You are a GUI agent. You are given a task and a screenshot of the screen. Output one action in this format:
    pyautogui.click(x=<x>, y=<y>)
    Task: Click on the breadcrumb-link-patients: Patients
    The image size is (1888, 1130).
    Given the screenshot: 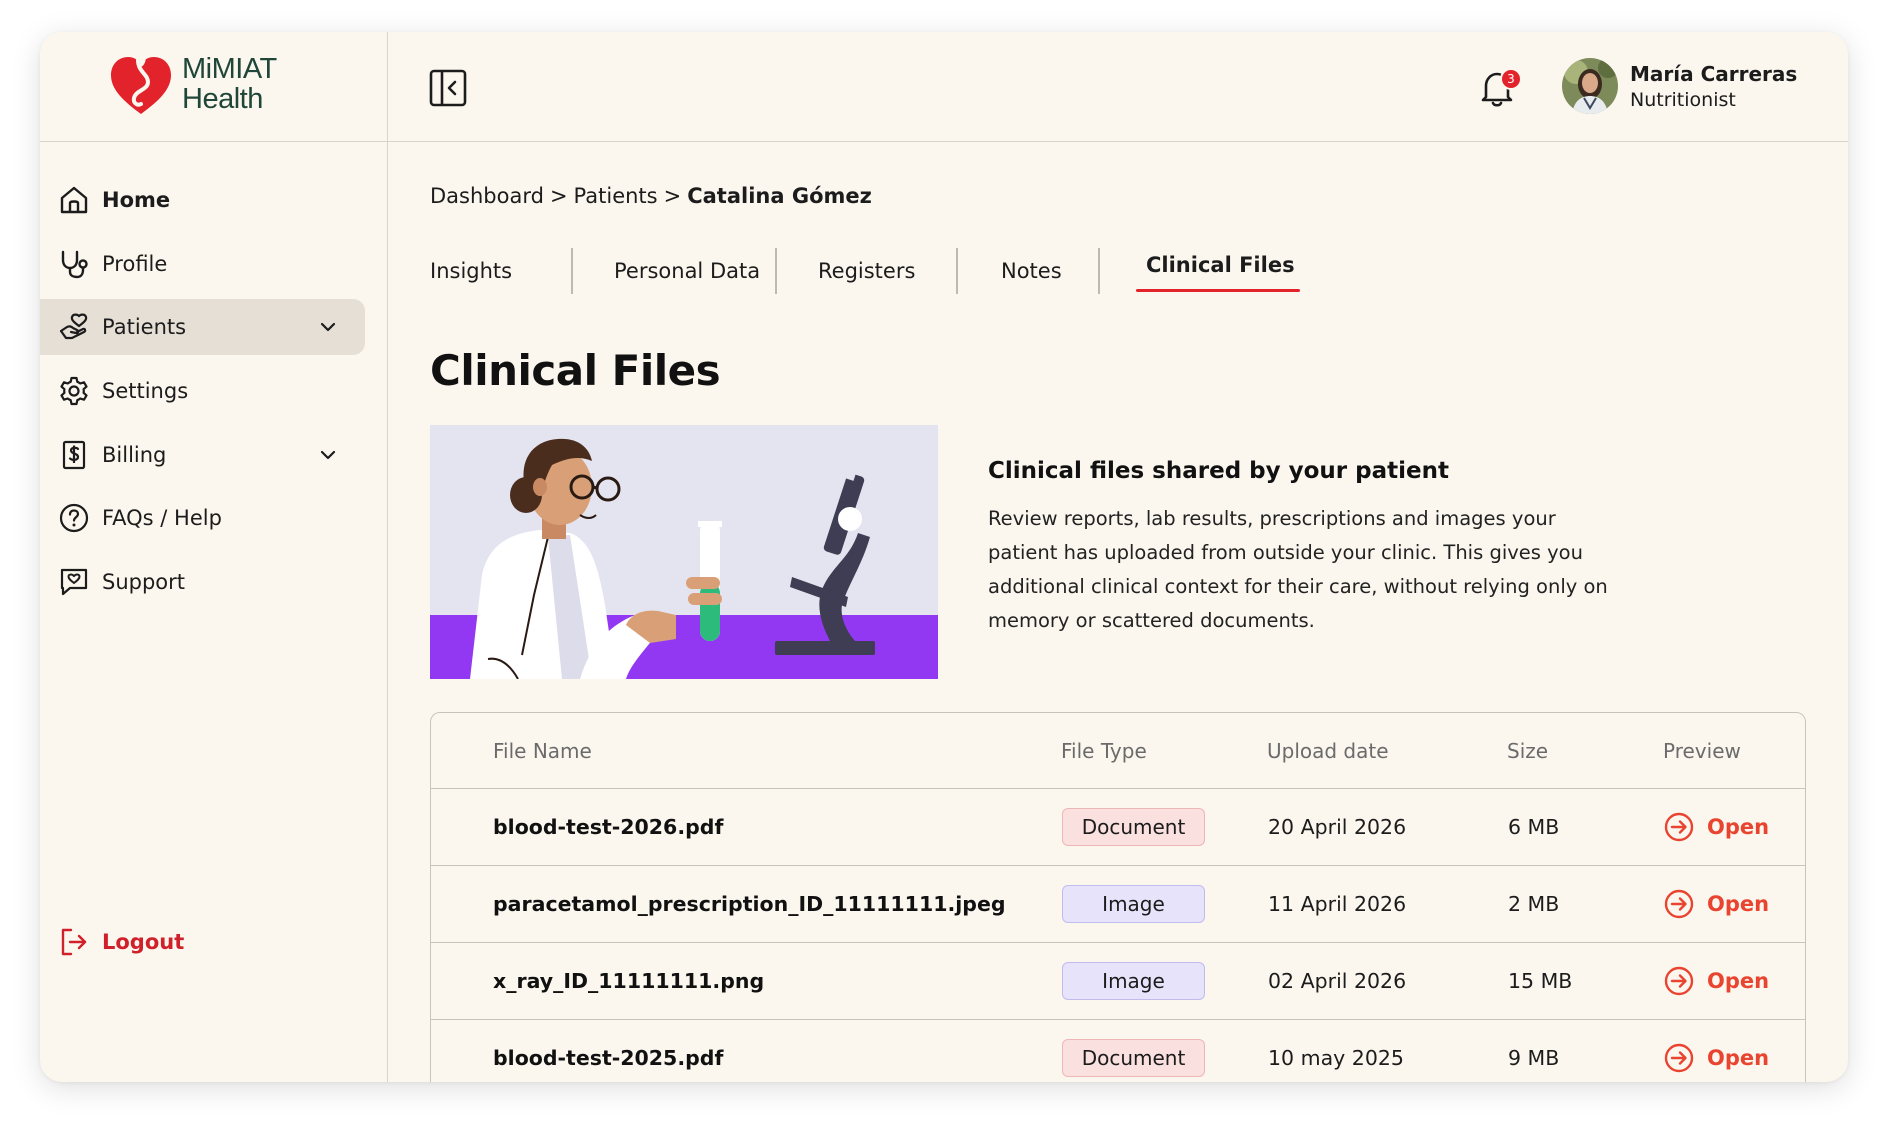 What is the action you would take?
    pyautogui.click(x=616, y=196)
    